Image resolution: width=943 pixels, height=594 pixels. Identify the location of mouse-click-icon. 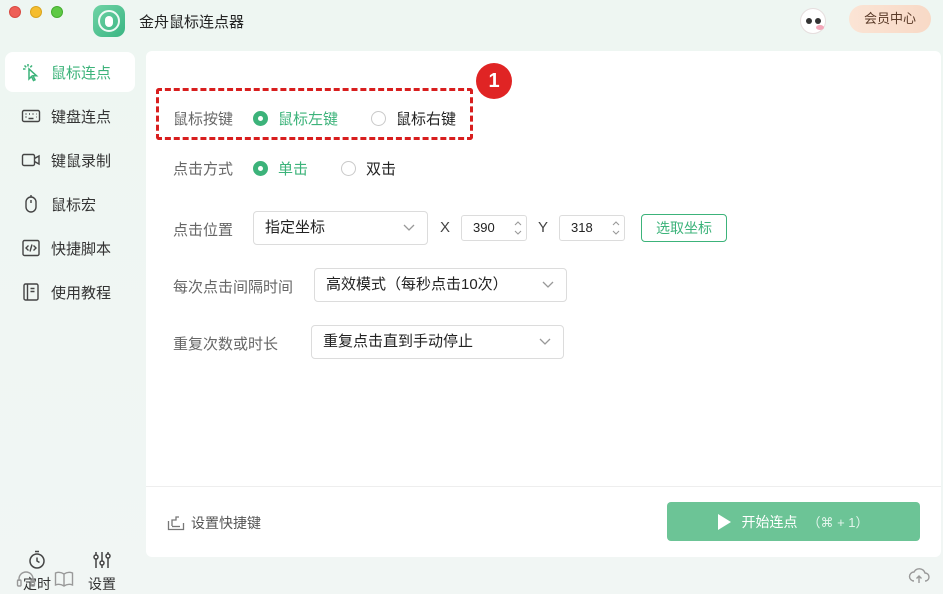
(31, 72).